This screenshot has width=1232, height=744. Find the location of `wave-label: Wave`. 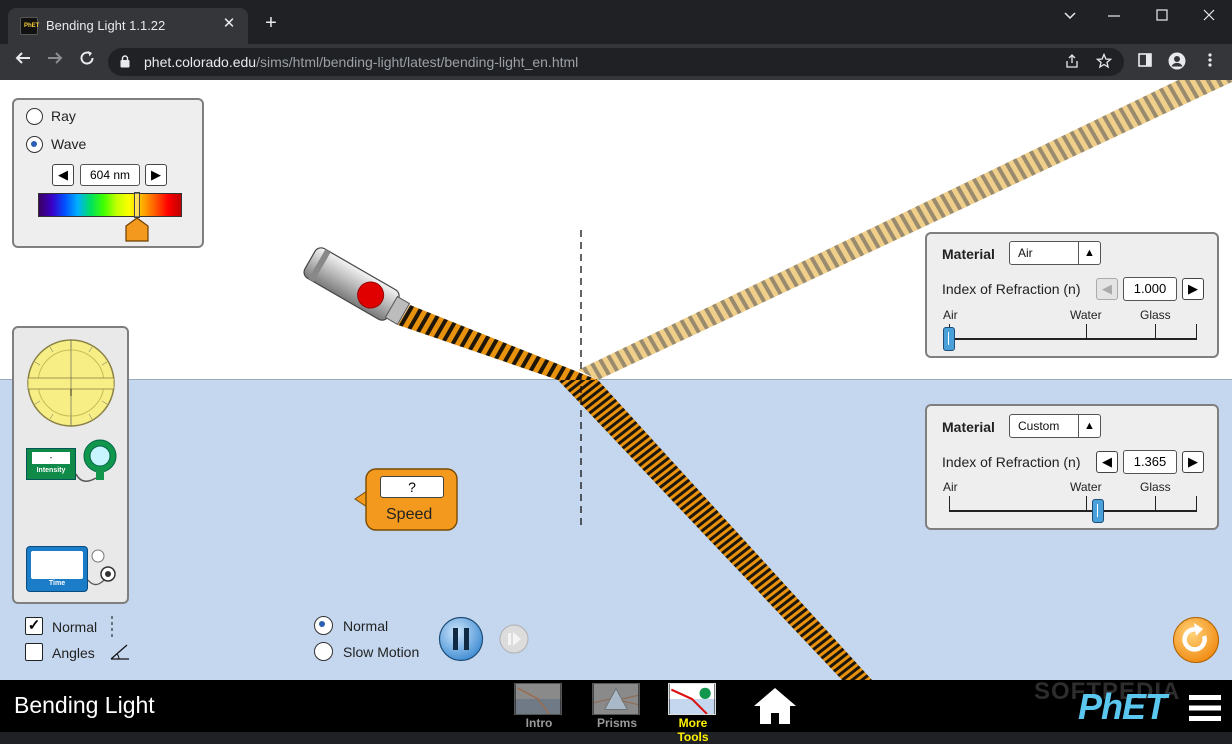

wave-label: Wave is located at coordinates (69, 144).